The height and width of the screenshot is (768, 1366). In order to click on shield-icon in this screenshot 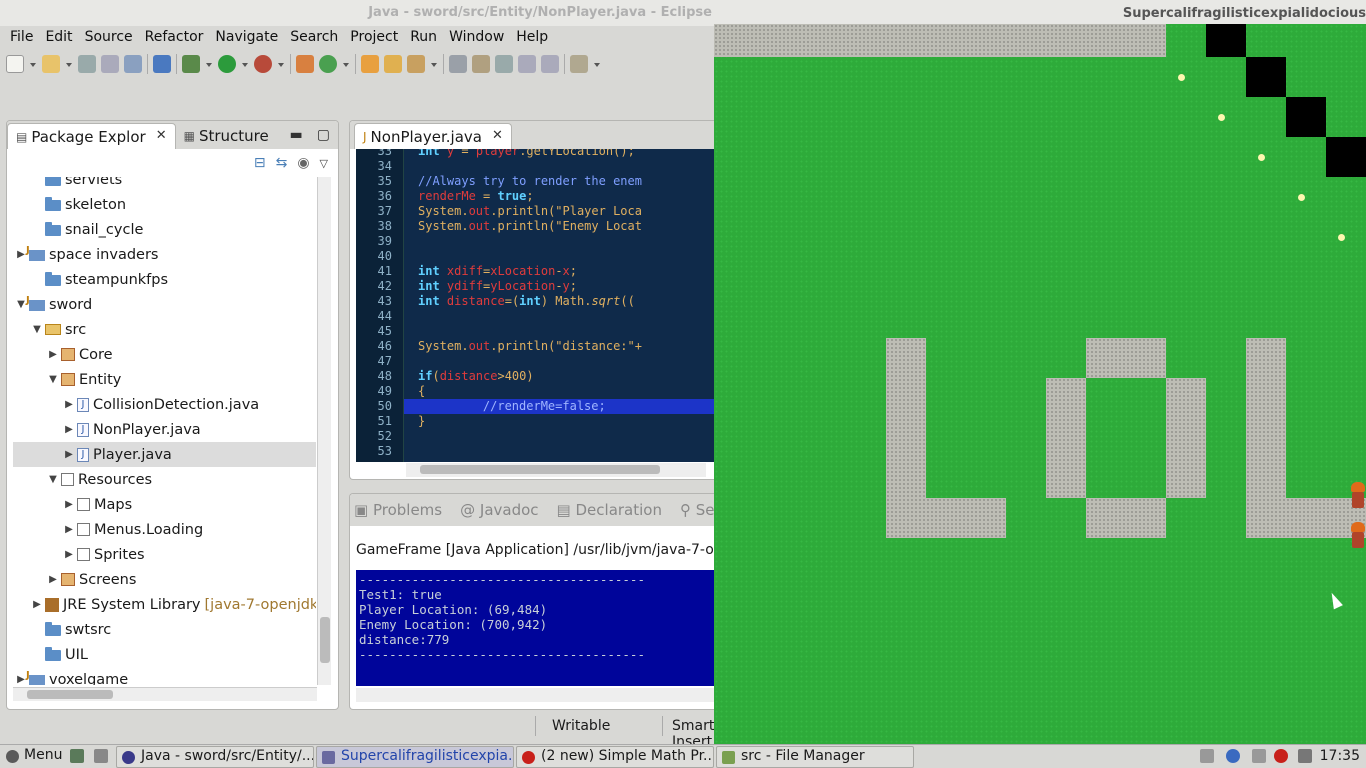, I will do `click(1233, 756)`.